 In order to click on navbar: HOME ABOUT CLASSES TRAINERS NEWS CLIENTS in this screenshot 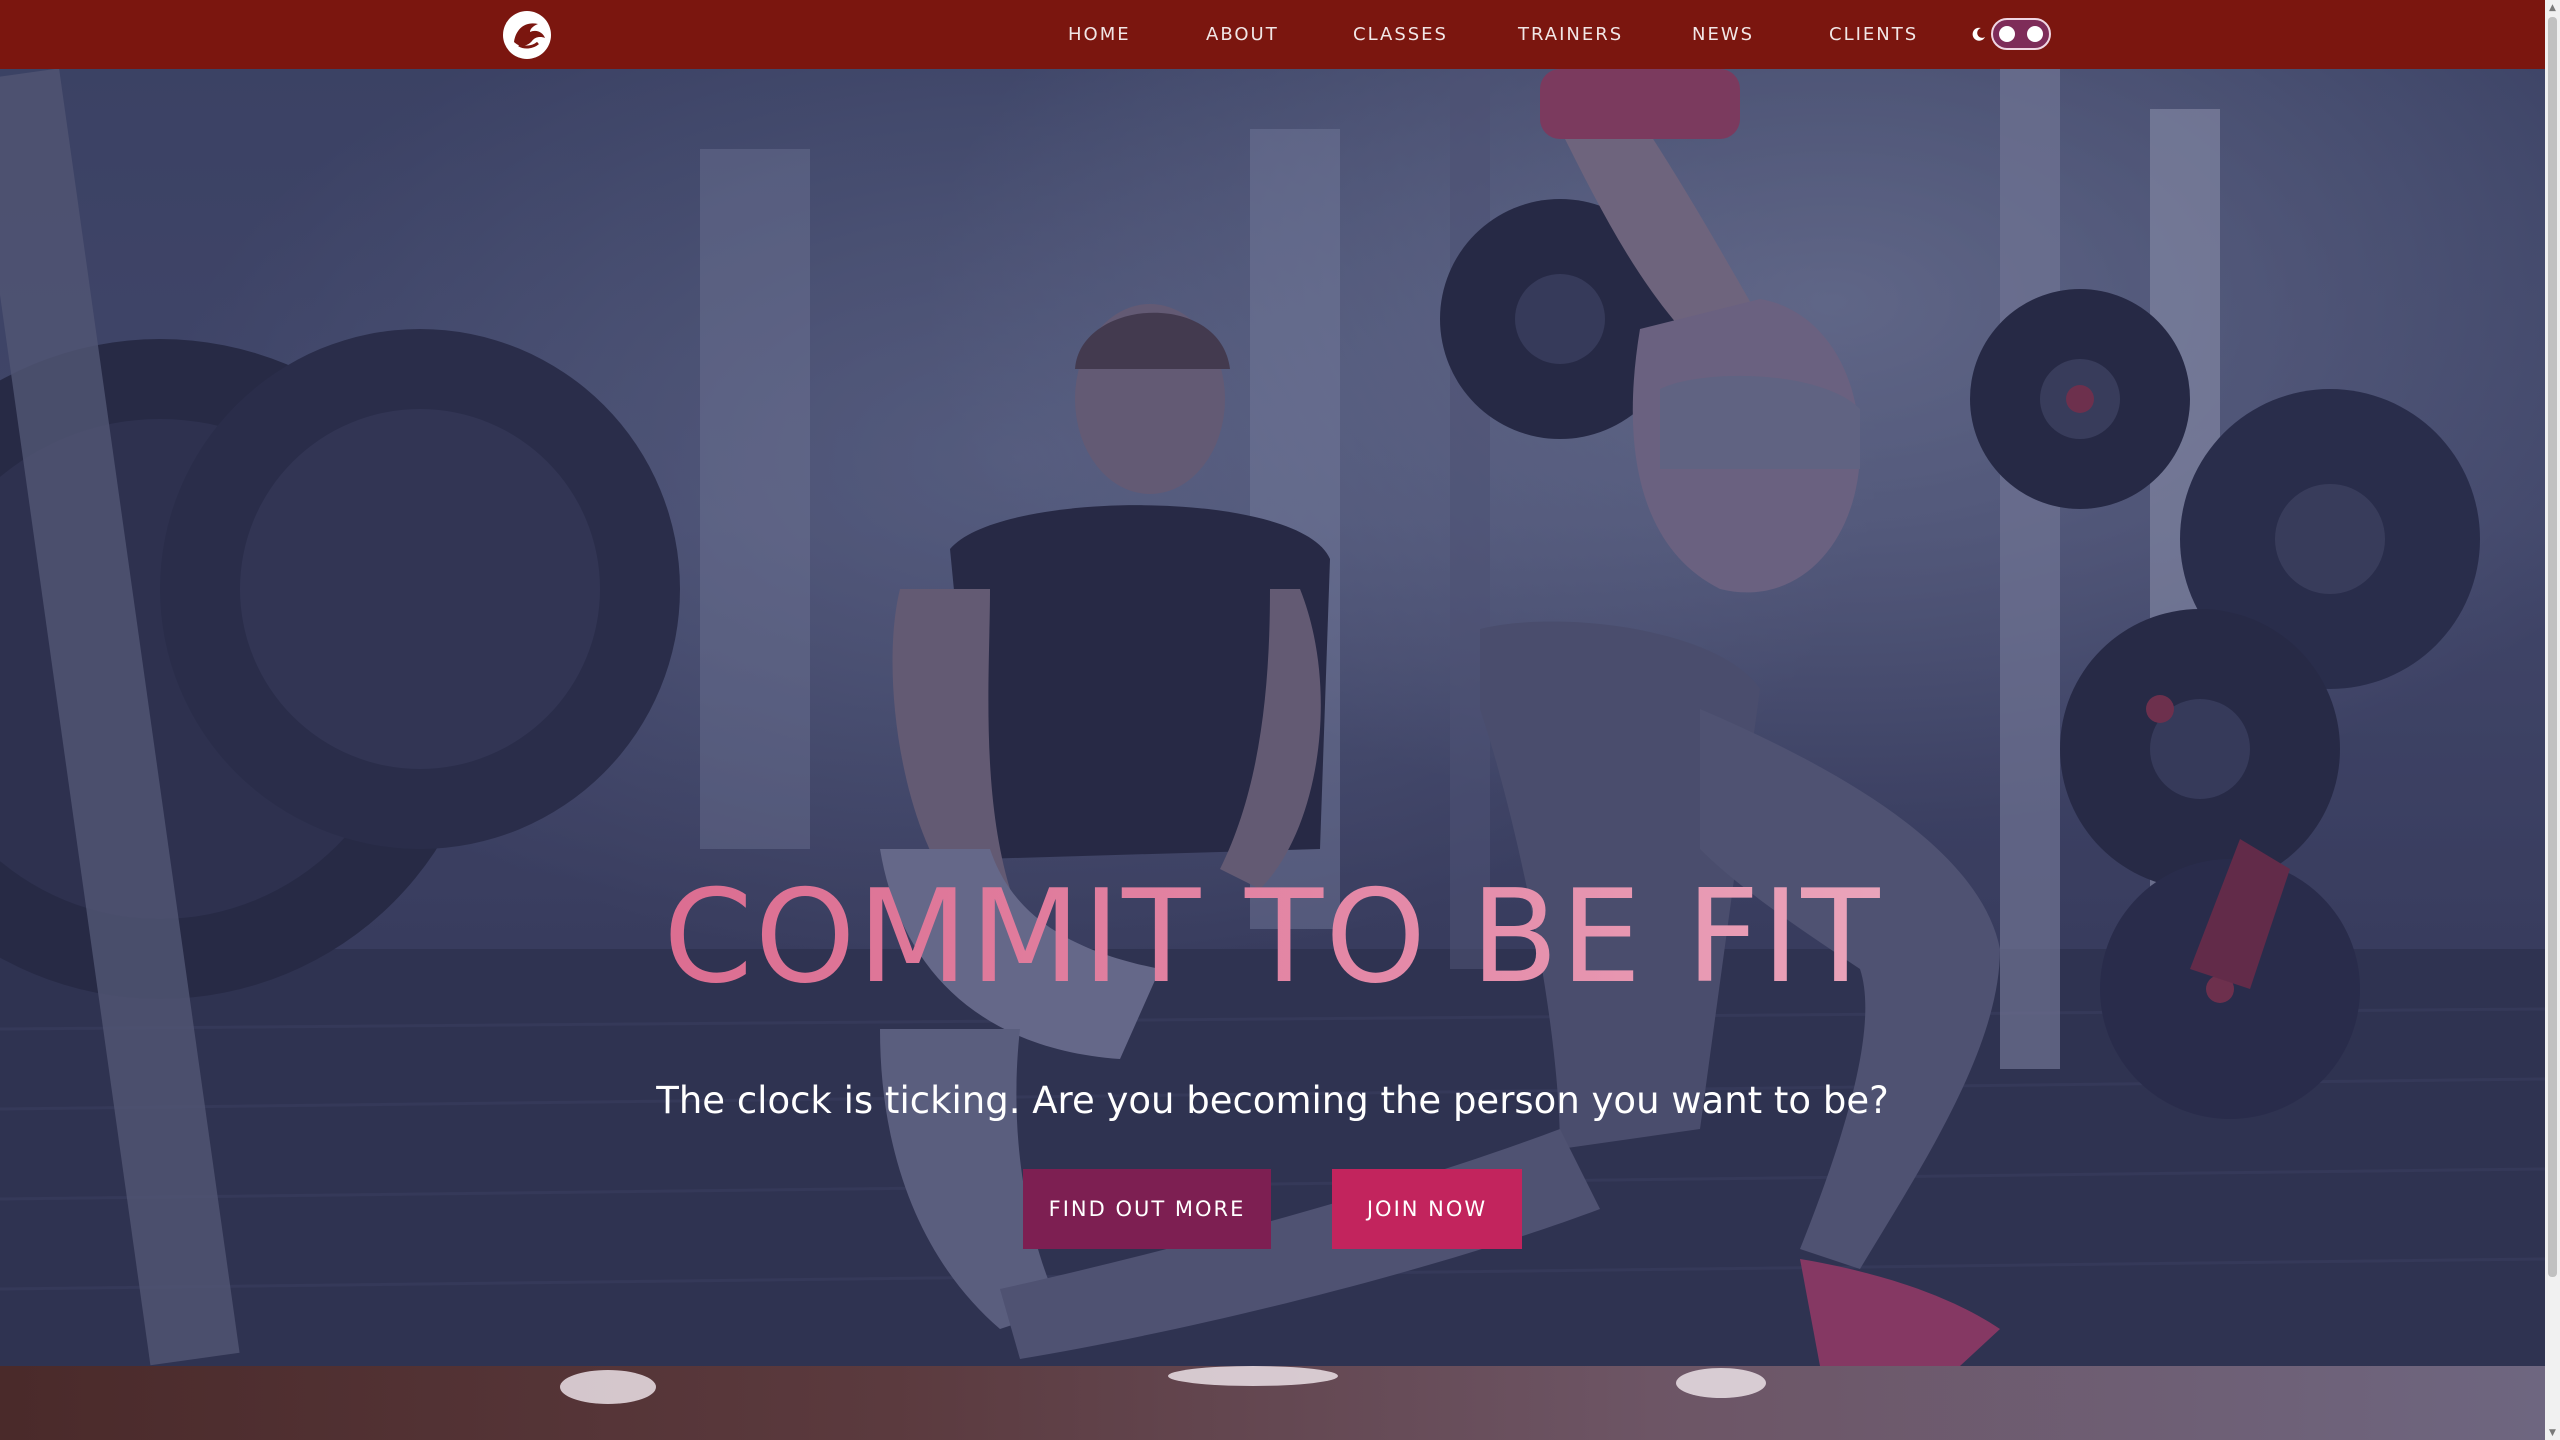, I will do `click(1272, 34)`.